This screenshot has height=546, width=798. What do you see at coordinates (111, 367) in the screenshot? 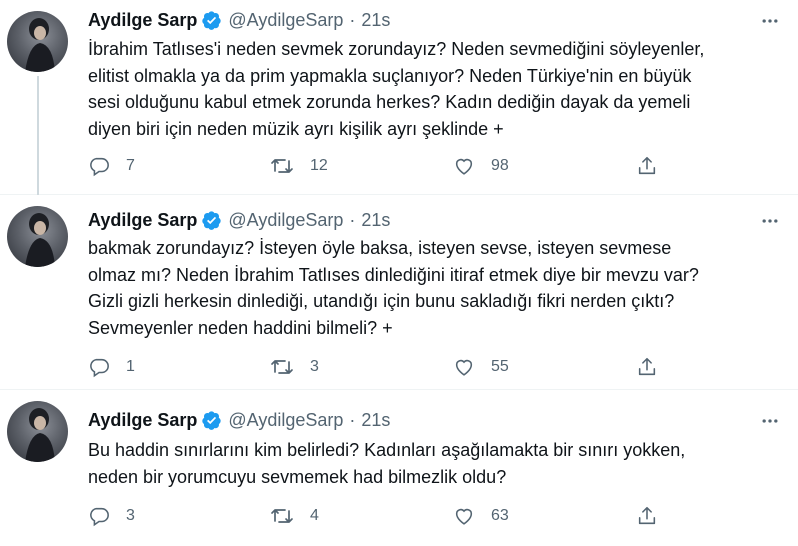
I see `reply-button: 1` at bounding box center [111, 367].